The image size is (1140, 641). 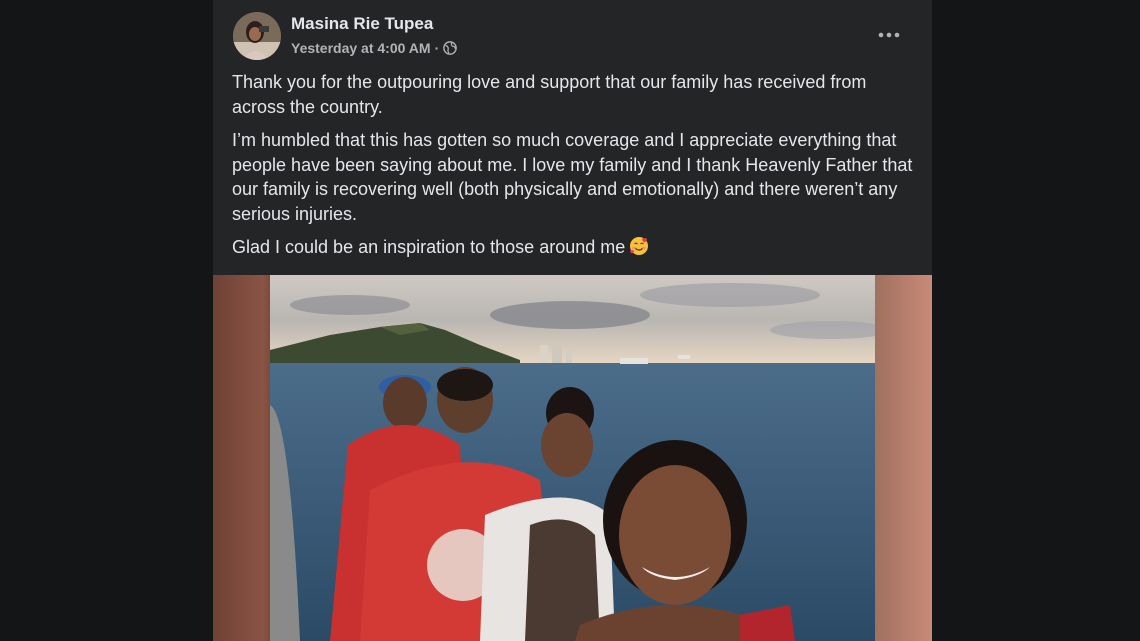 I want to click on more-options-icon, so click(x=889, y=35).